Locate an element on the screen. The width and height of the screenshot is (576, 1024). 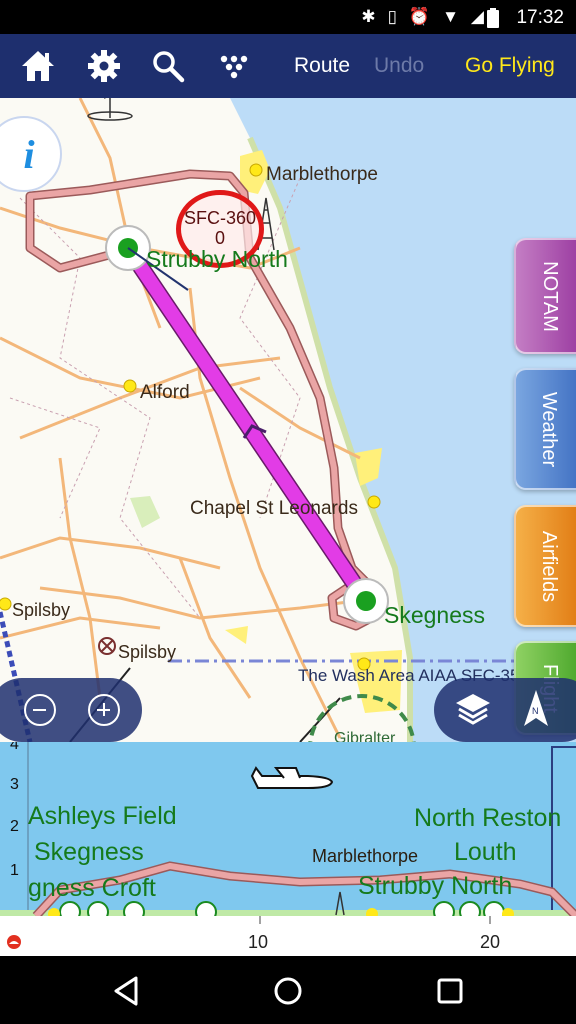
waypoints-button is located at coordinates (234, 66).